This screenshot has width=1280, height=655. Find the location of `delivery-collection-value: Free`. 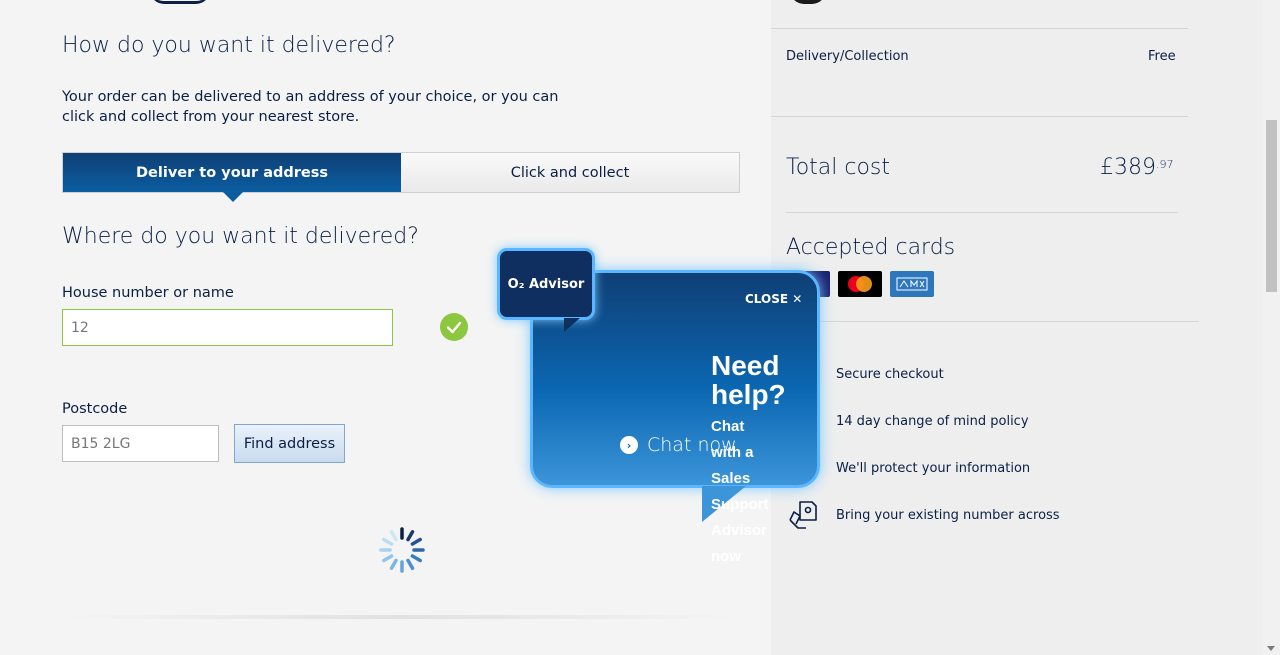

delivery-collection-value: Free is located at coordinates (1162, 56).